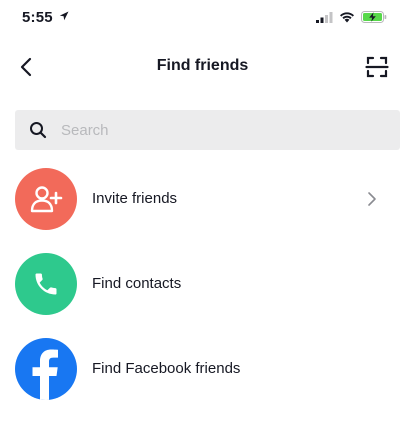 This screenshot has height=423, width=405. Describe the element at coordinates (211, 130) in the screenshot. I see `search-input` at that location.